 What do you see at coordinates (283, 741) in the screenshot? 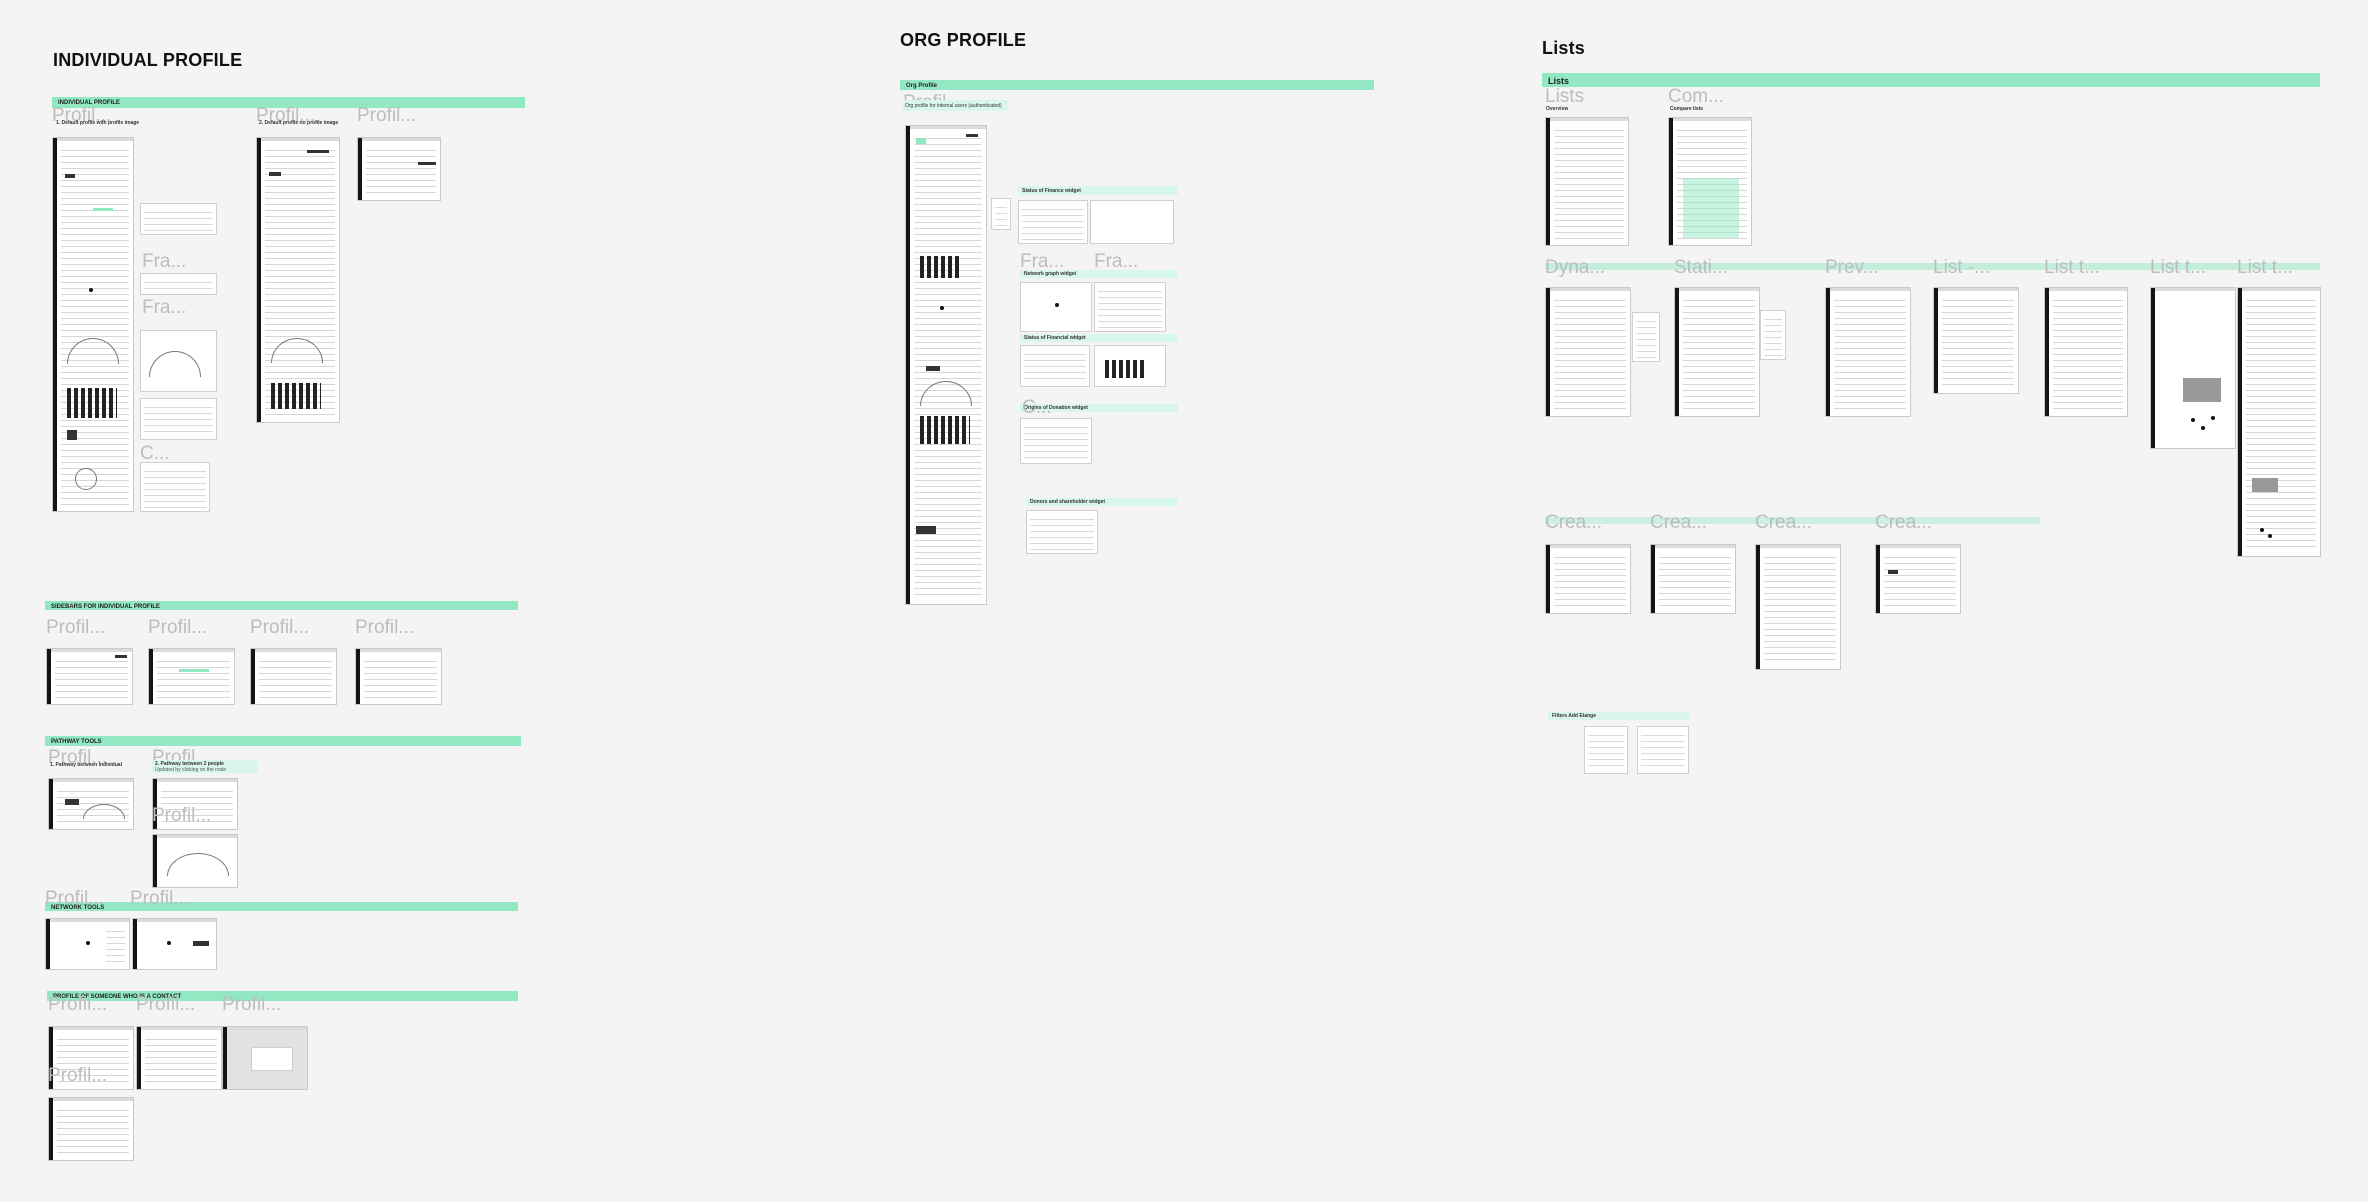
I see `pathway-band: PATHWAY TOOLS` at bounding box center [283, 741].